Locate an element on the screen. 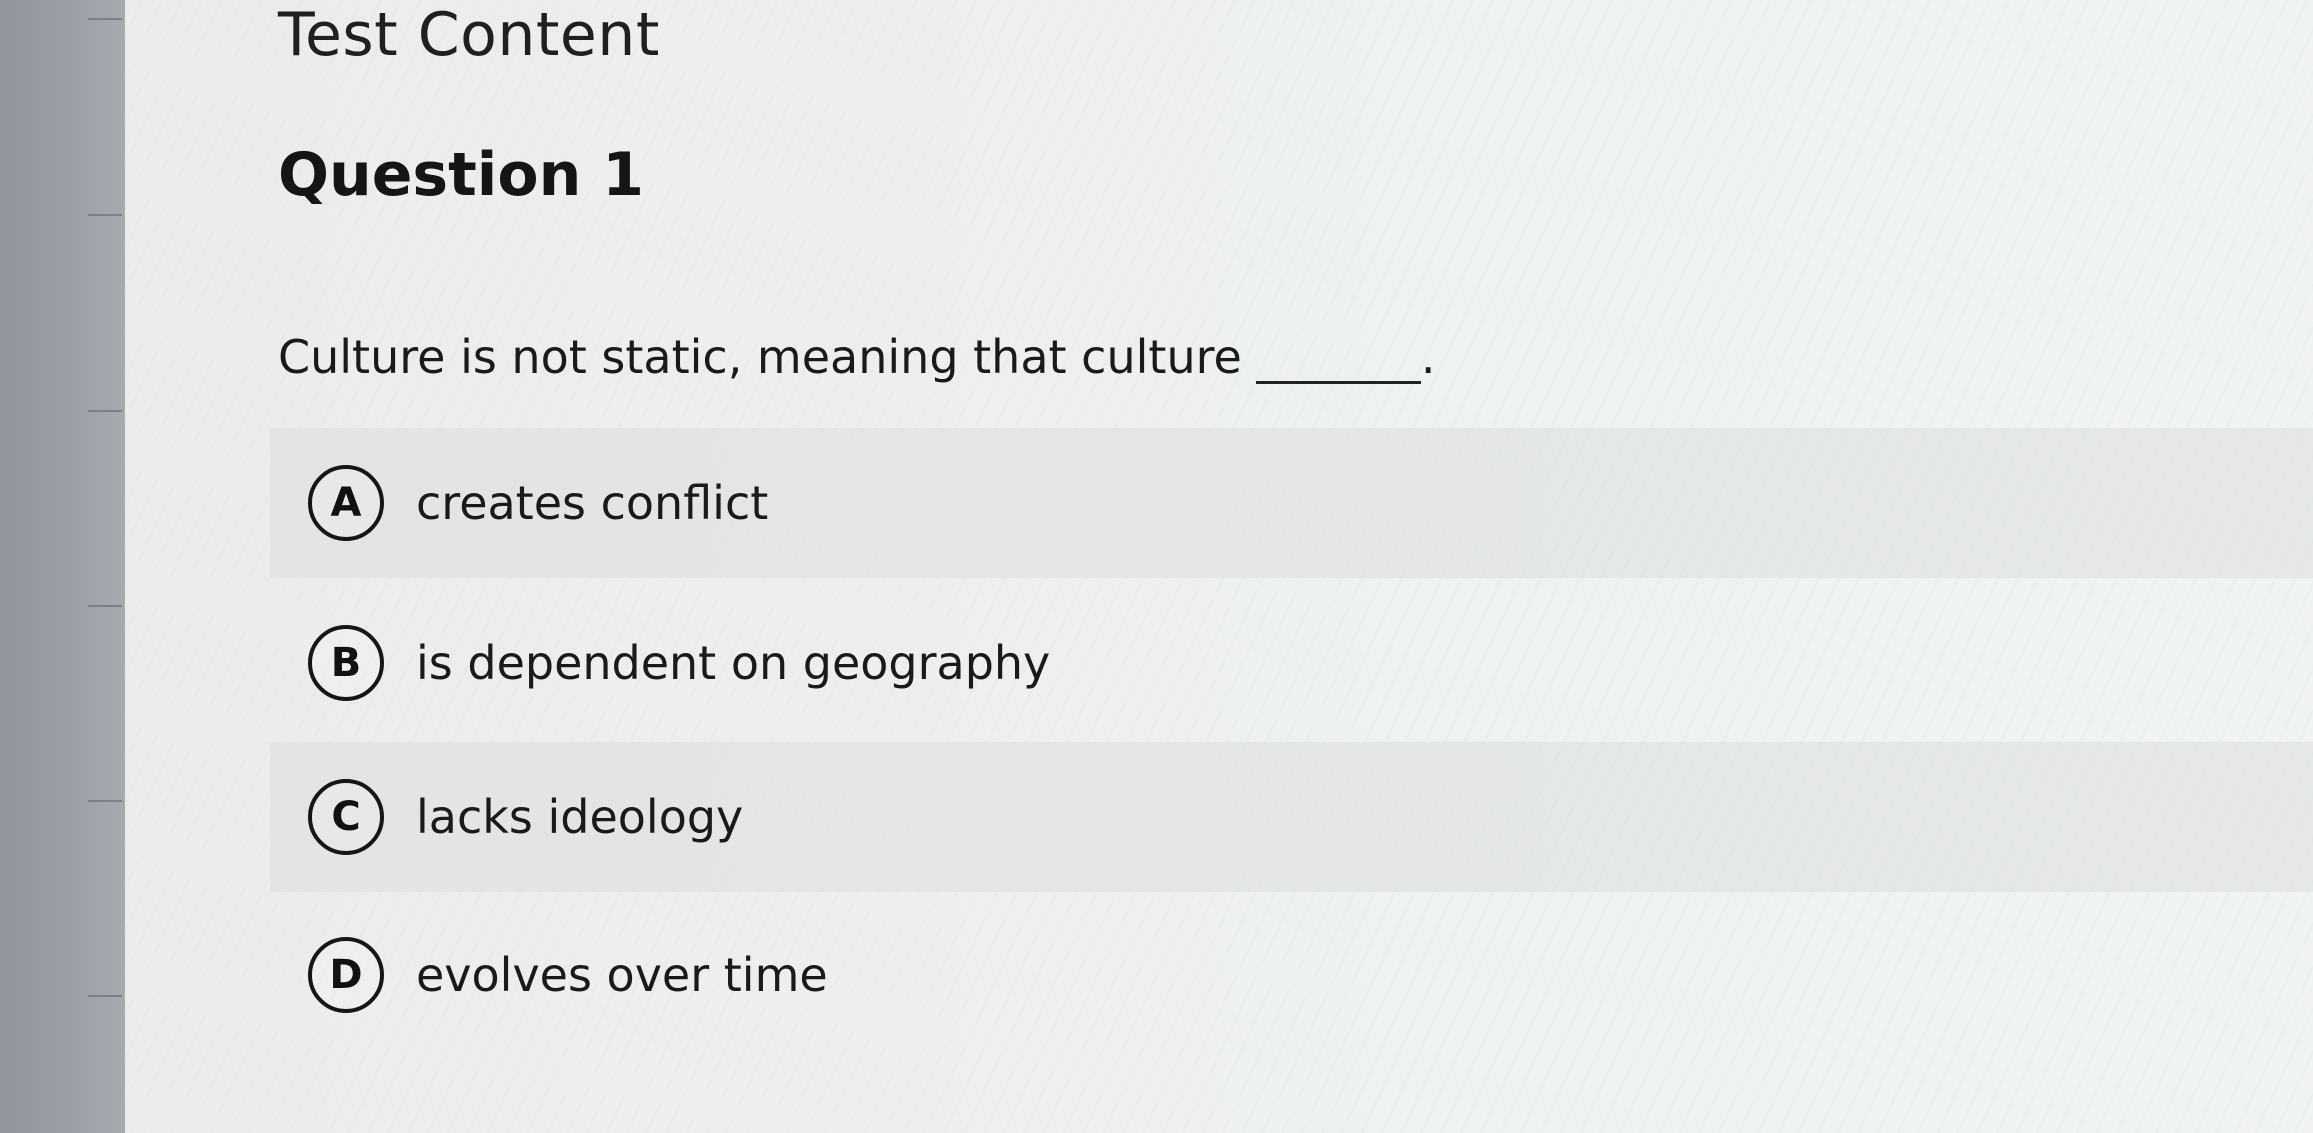 This screenshot has height=1133, width=2313. choice-text: creates conflict is located at coordinates (592, 503).